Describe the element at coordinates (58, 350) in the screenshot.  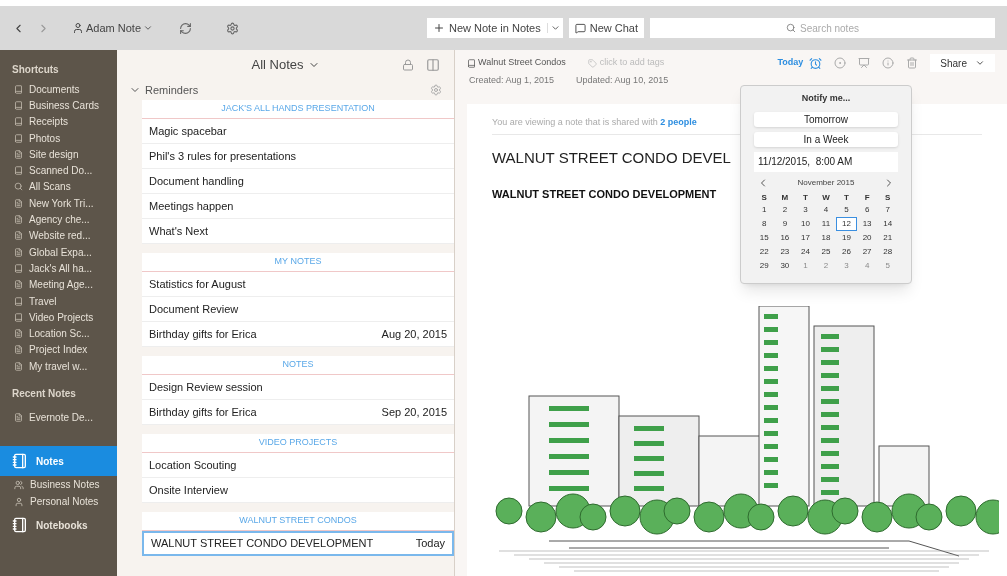
I see `sidebar-item: Project Index` at that location.